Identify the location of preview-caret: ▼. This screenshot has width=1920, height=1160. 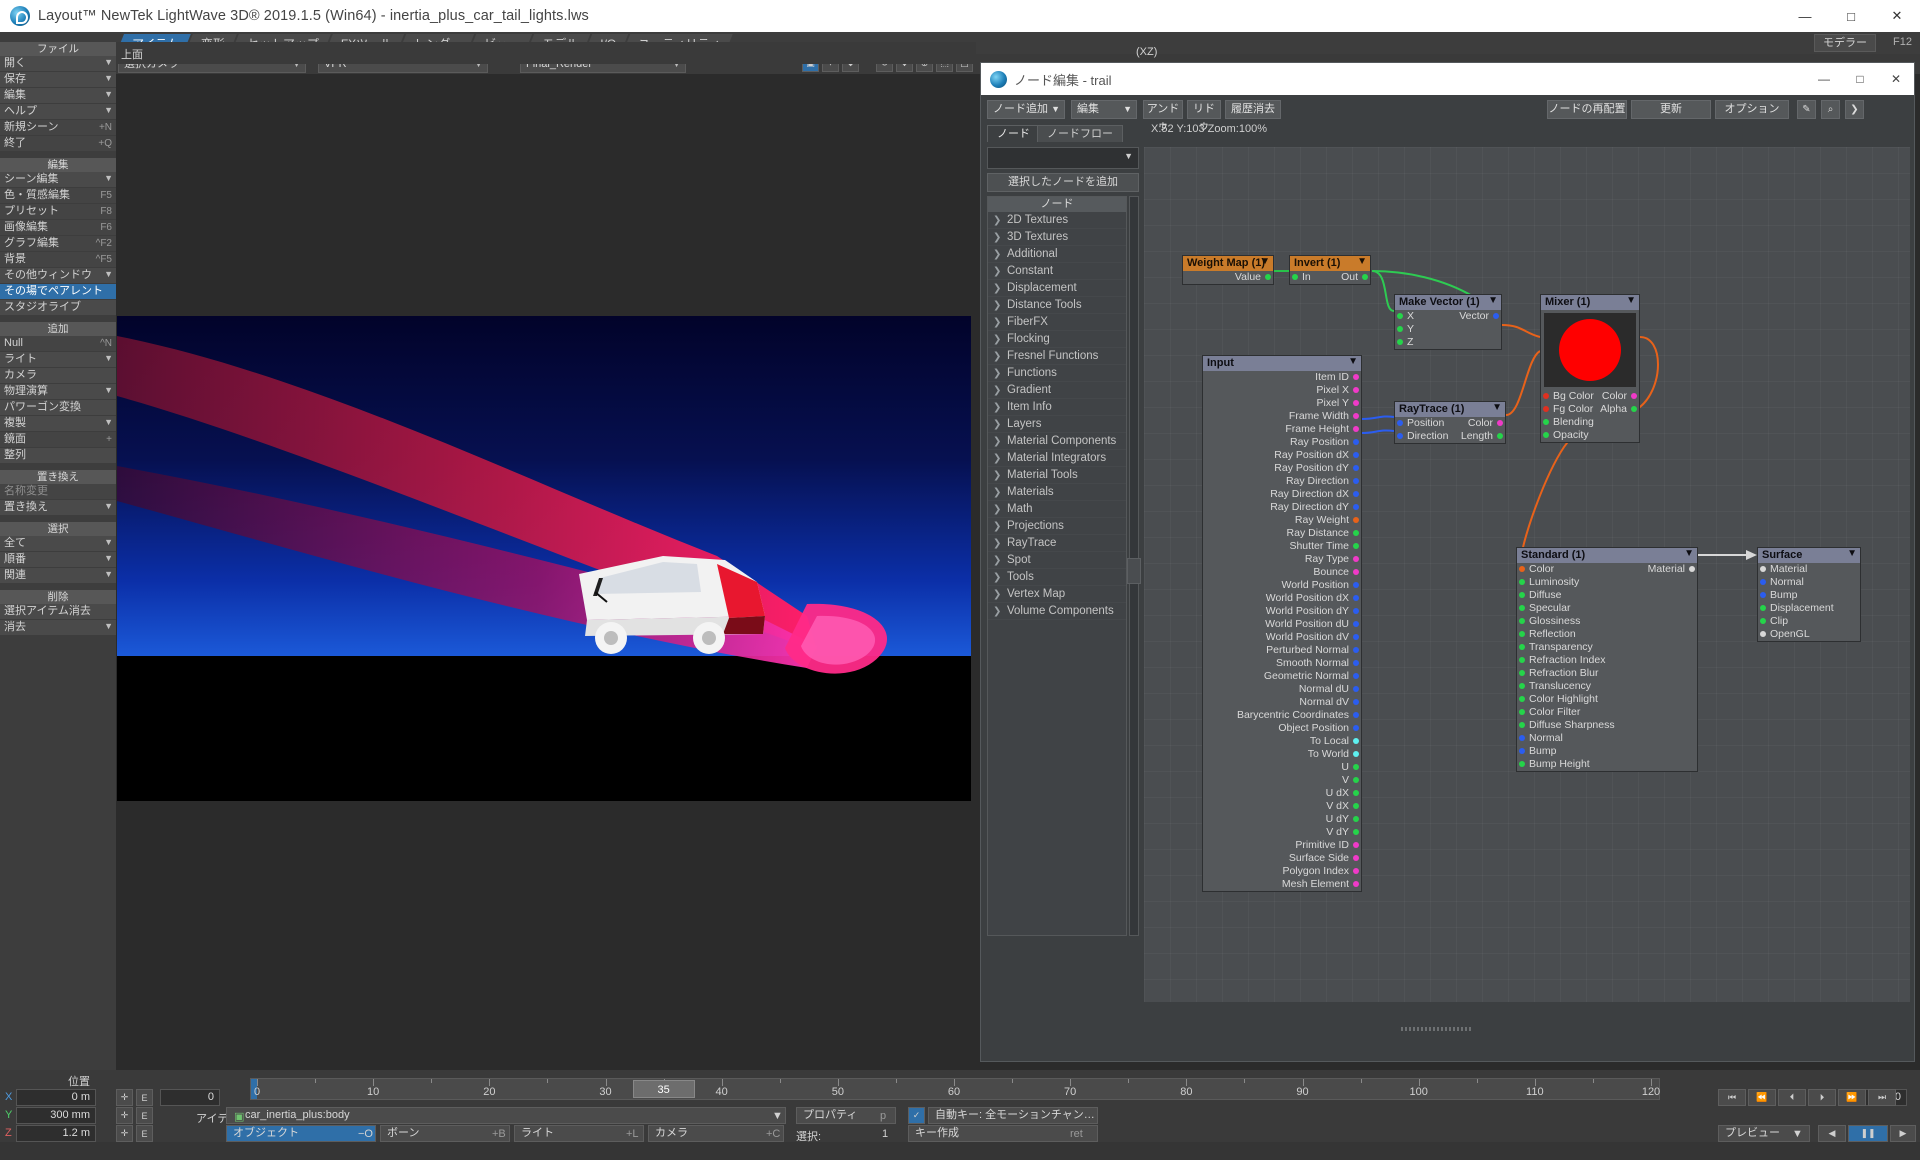
(1797, 1134).